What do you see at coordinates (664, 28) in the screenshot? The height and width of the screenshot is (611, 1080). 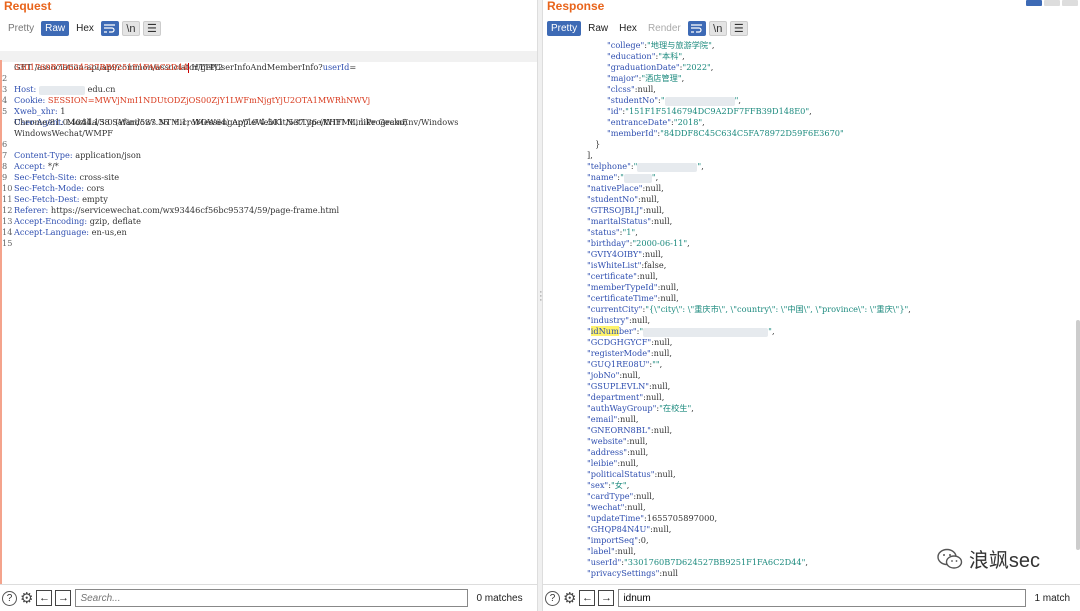 I see `tab-render: Render` at bounding box center [664, 28].